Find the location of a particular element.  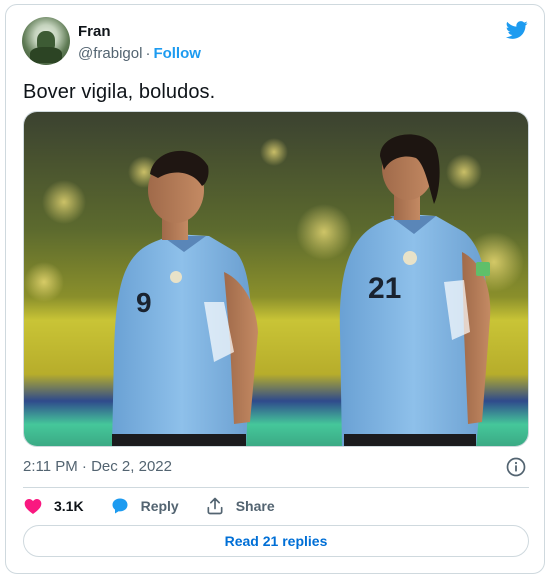

heart-icon is located at coordinates (33, 506).